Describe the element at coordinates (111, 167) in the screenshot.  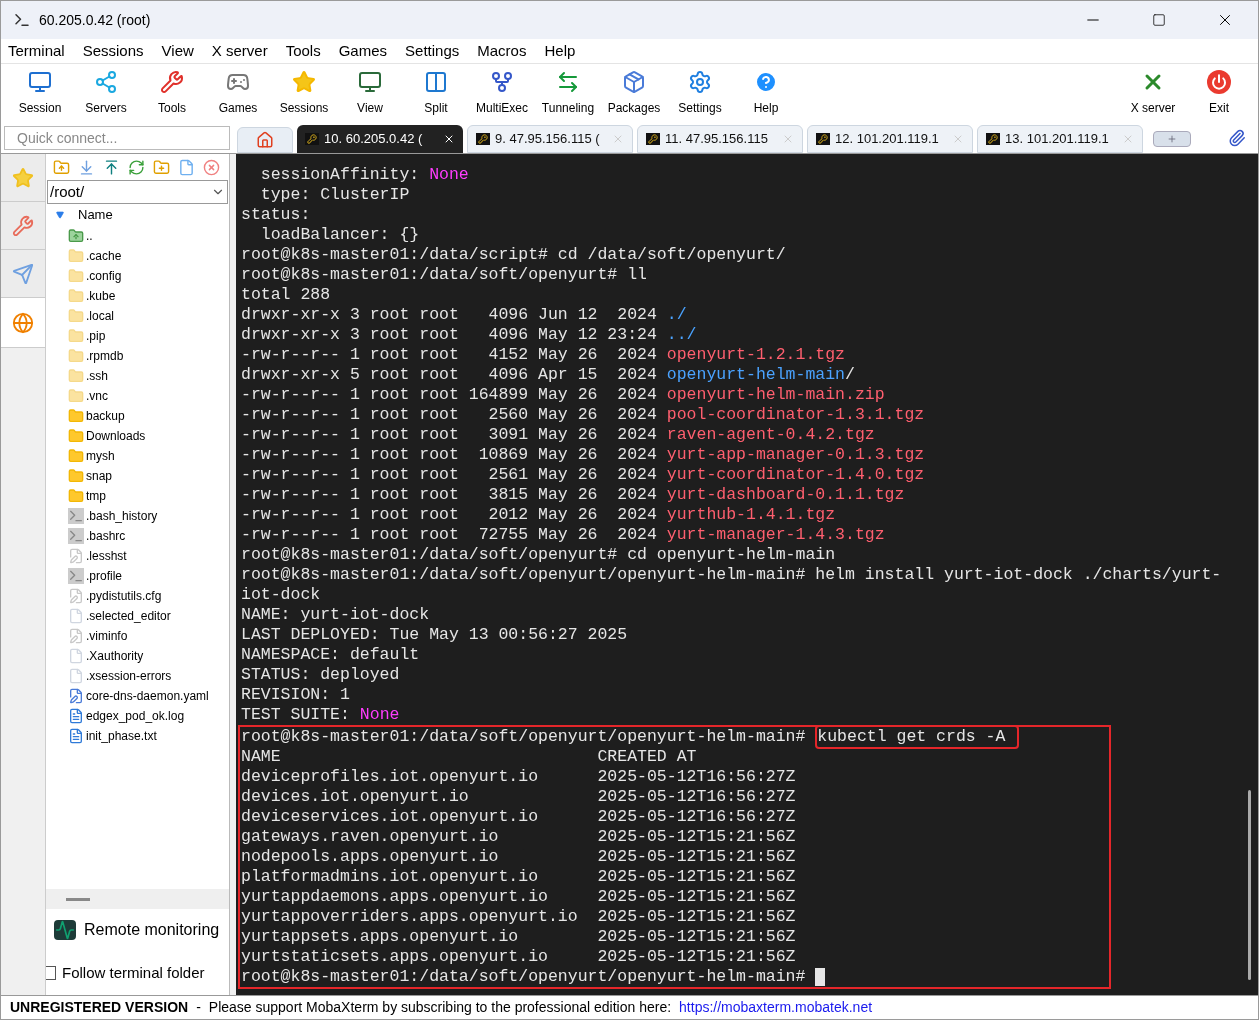
I see `upload-icon` at that location.